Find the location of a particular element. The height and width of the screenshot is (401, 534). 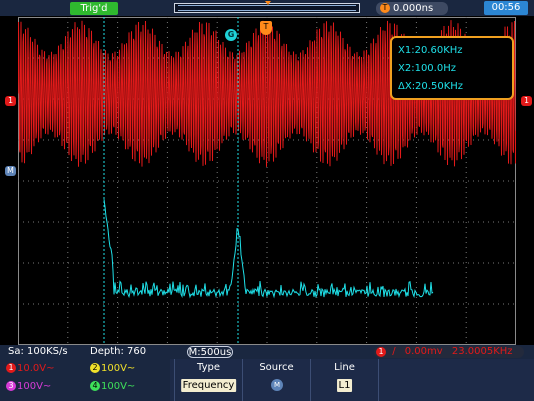

memory-view-window is located at coordinates (267, 8).